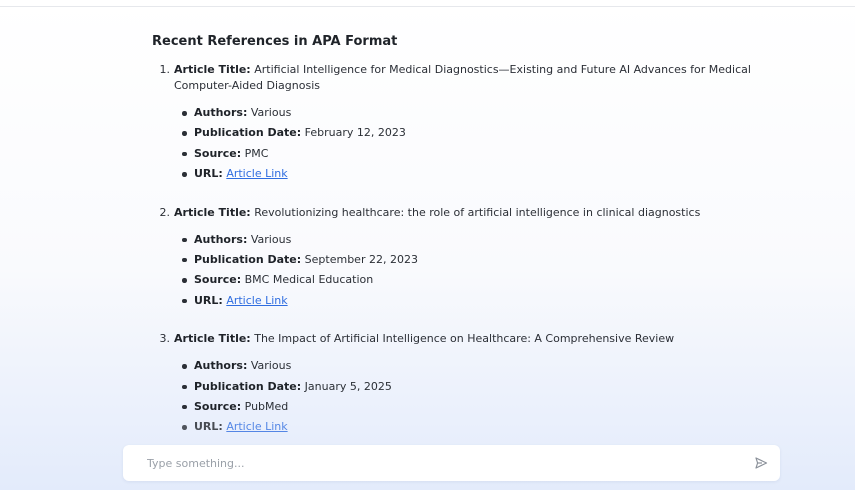 The width and height of the screenshot is (855, 490). What do you see at coordinates (355, 133) in the screenshot?
I see `publication-date-value: February 12, 2023` at bounding box center [355, 133].